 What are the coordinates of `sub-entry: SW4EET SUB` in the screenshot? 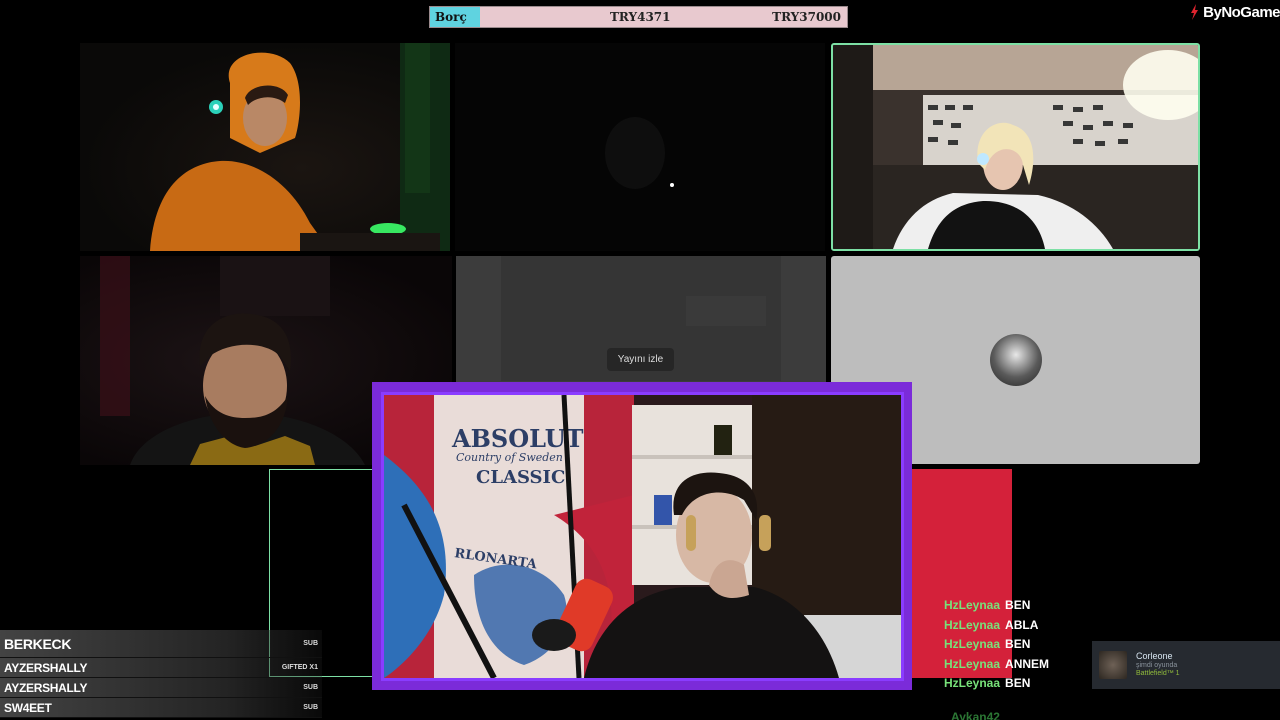 It's located at (161, 708).